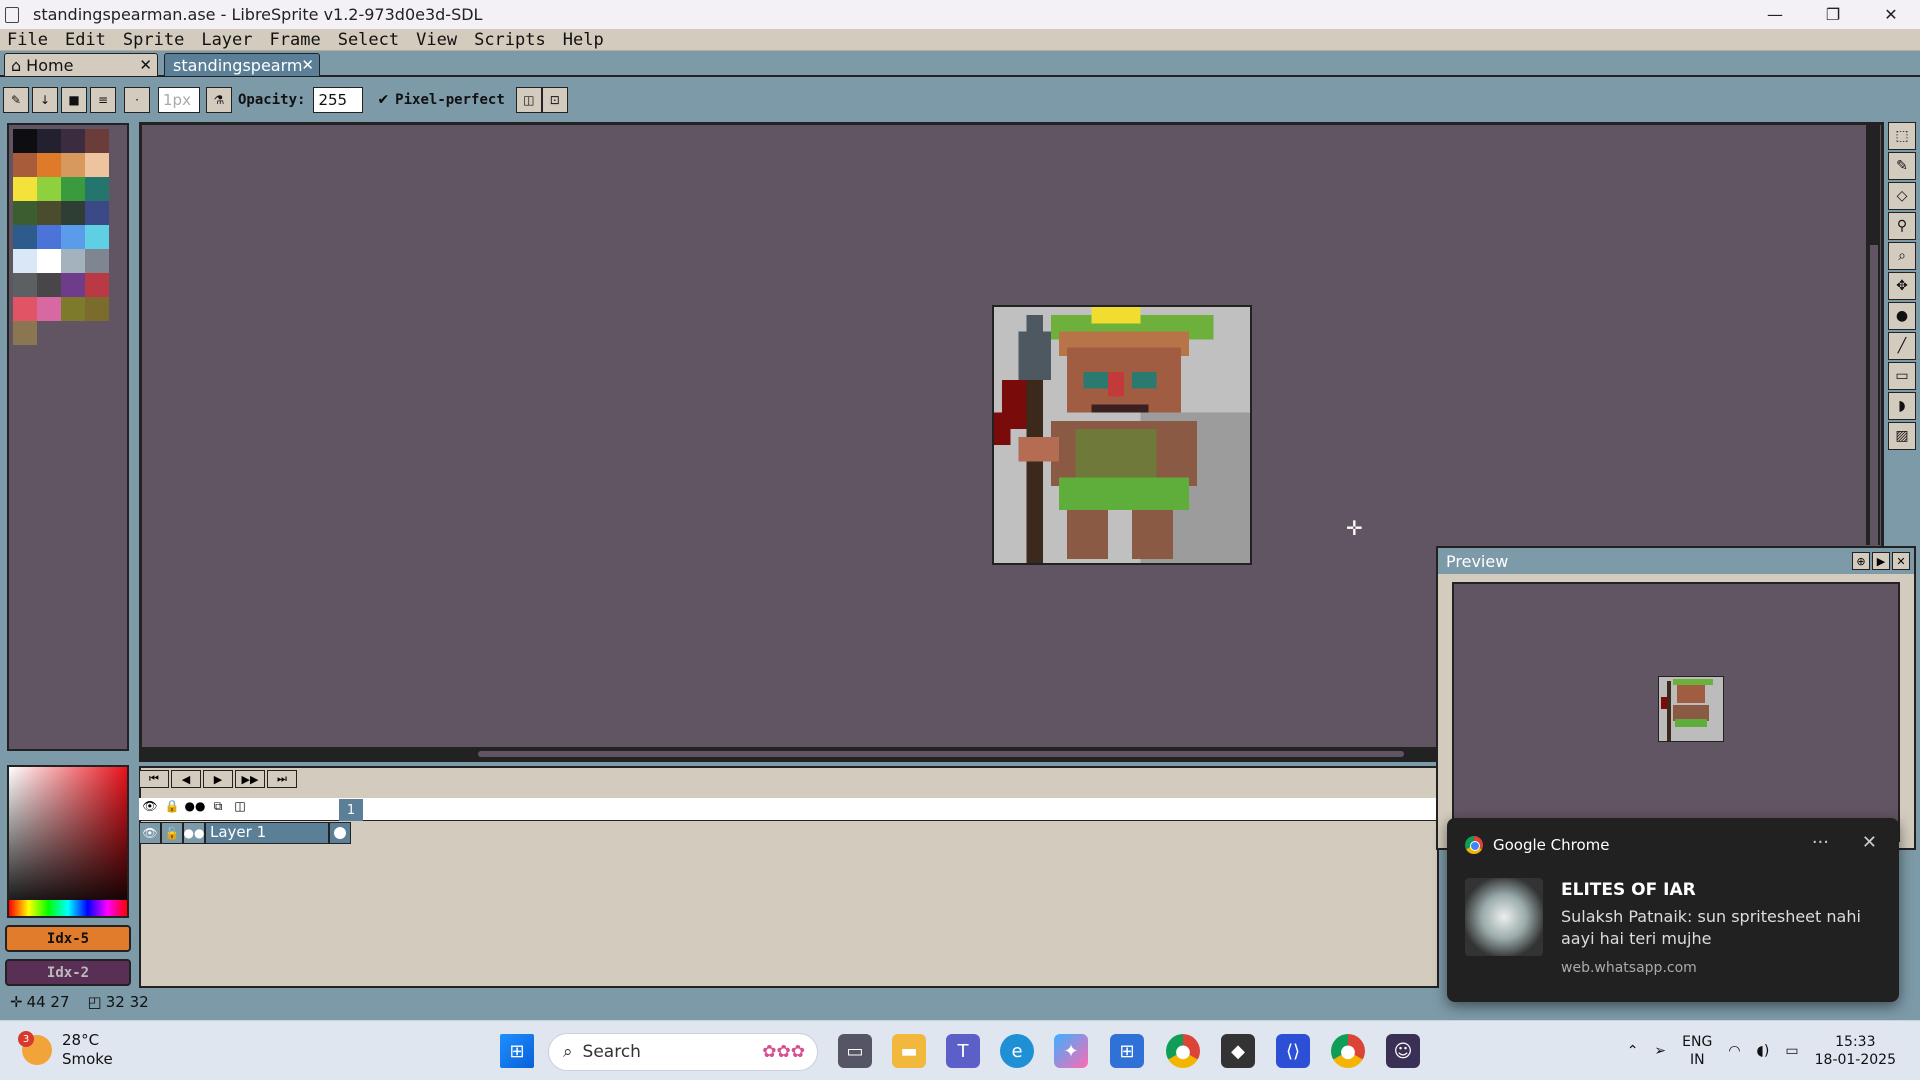 The height and width of the screenshot is (1080, 1920). I want to click on location-icon: ➢, so click(1660, 1051).